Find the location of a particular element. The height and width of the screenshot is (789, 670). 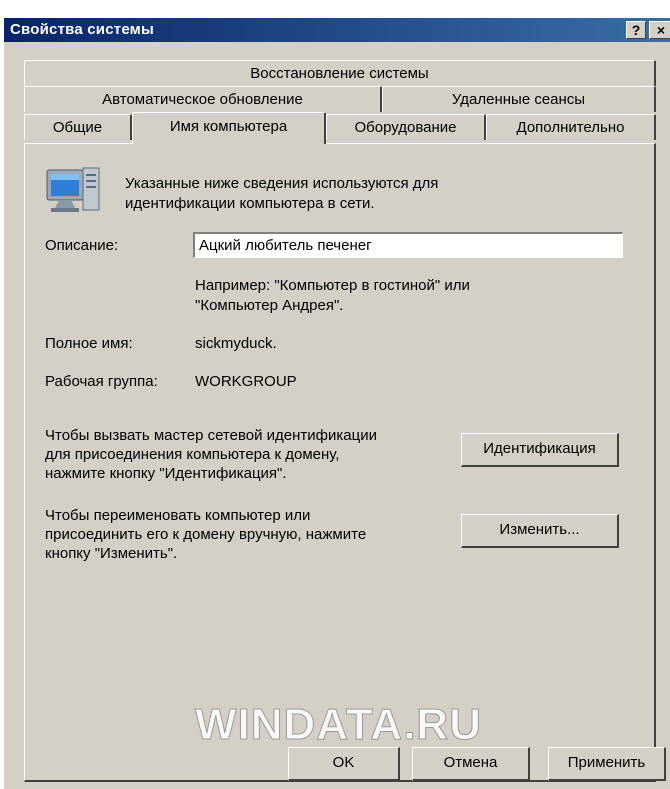

rename-text-line1: Чтобы переименовать компьютер или is located at coordinates (178, 515).